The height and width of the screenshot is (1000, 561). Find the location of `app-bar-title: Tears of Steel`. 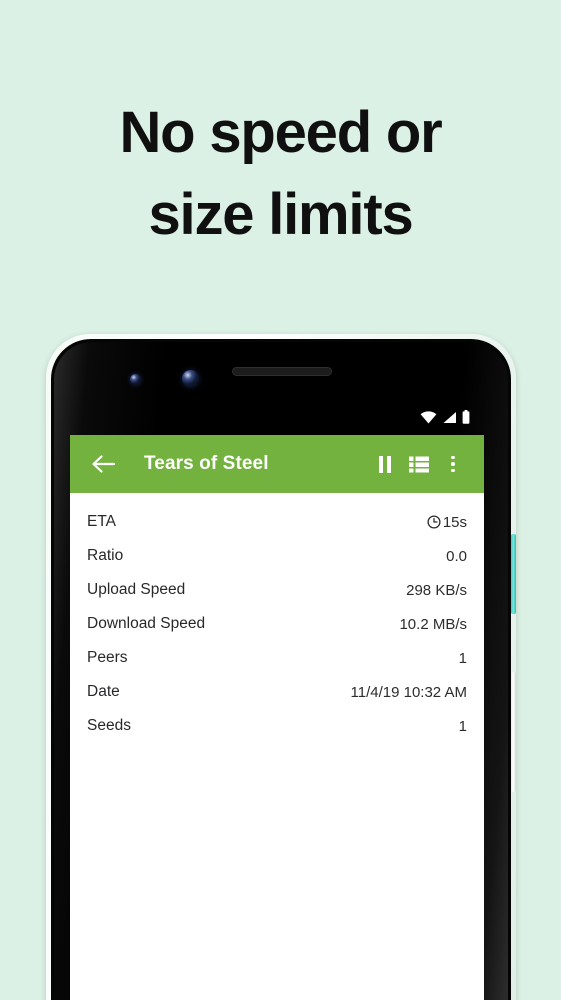

app-bar-title: Tears of Steel is located at coordinates (206, 463).